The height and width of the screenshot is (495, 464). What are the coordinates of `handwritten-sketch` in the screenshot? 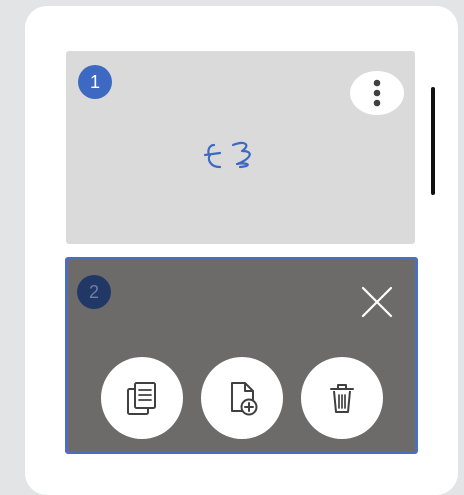 It's located at (227, 155).